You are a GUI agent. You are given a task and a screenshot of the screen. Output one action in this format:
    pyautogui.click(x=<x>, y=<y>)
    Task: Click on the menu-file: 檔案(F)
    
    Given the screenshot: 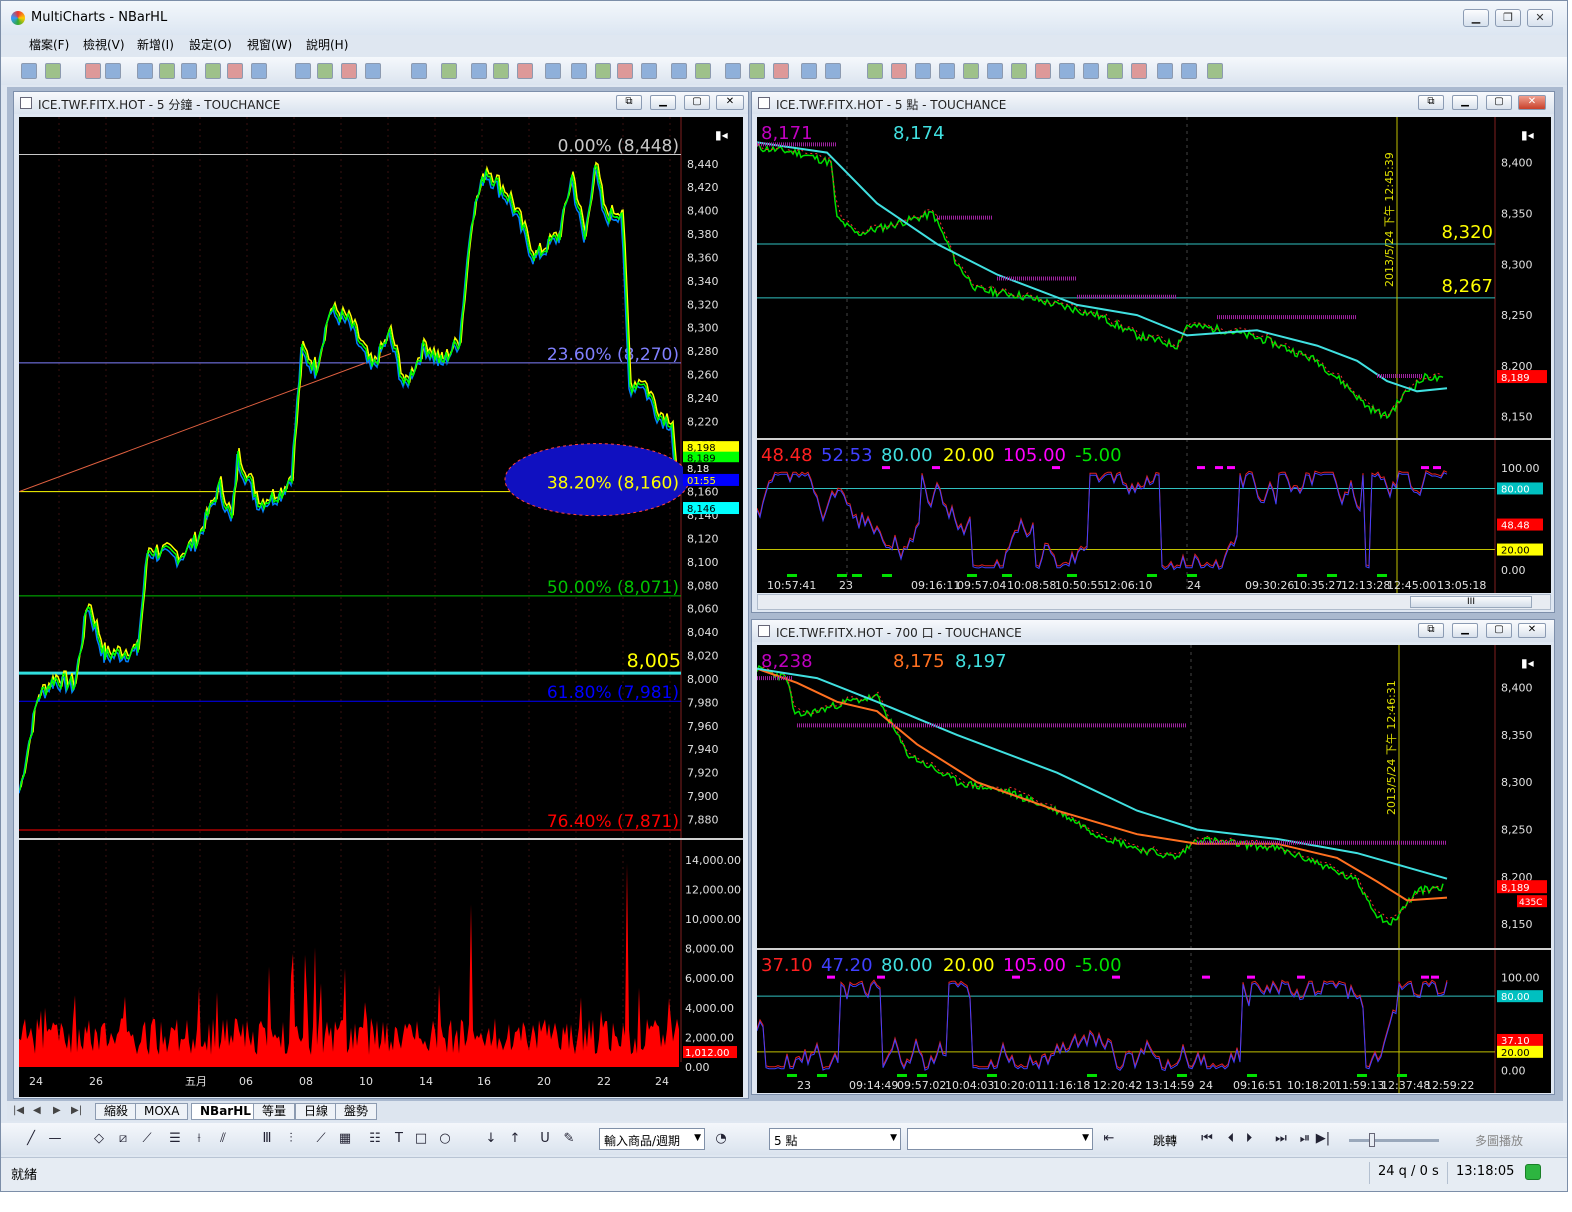 What is the action you would take?
    pyautogui.click(x=49, y=44)
    